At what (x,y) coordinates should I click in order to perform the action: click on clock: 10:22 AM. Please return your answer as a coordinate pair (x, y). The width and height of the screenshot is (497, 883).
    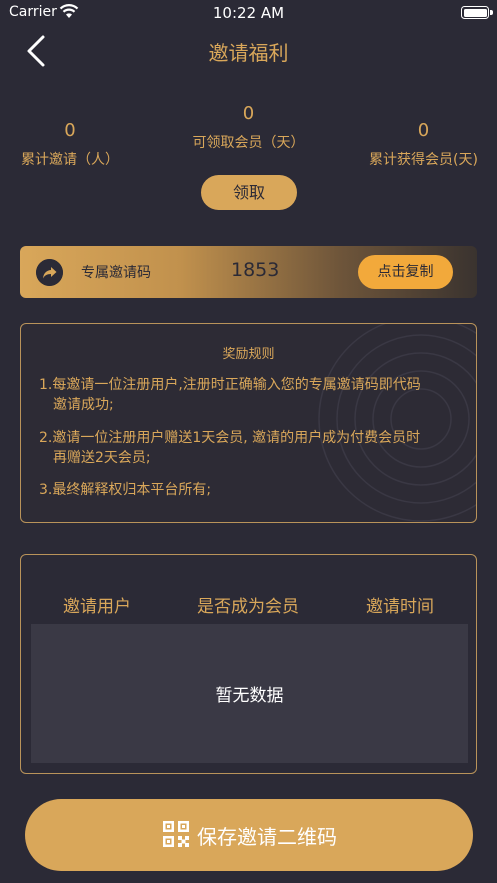
    Looking at the image, I should click on (248, 13).